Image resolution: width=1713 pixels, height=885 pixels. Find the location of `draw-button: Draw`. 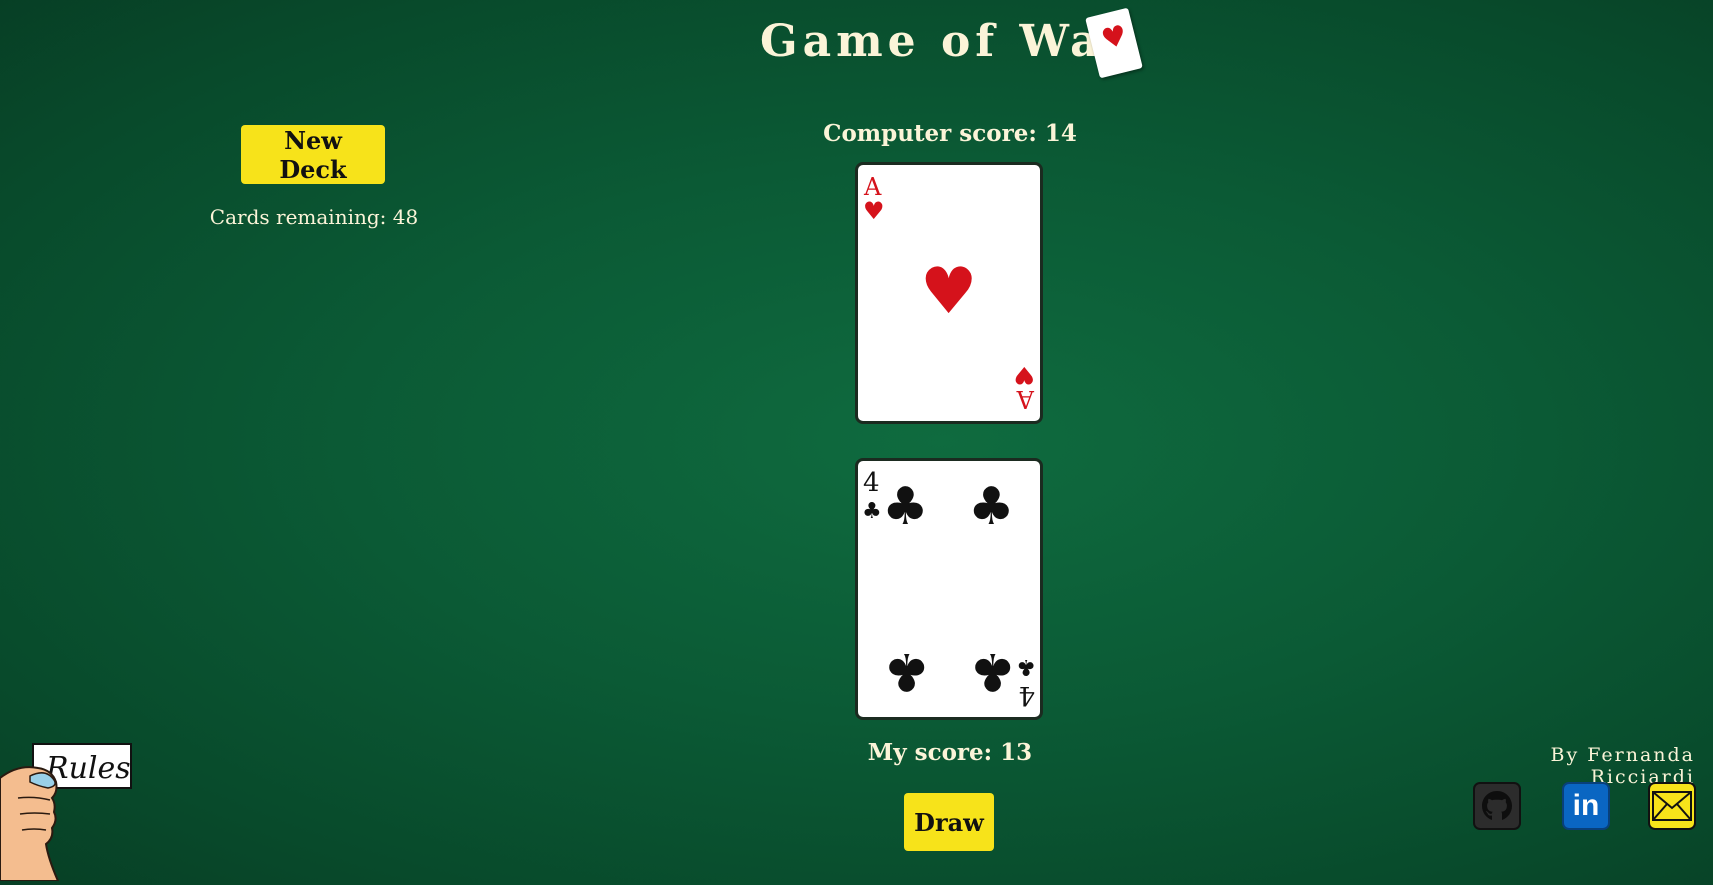

draw-button: Draw is located at coordinates (949, 822).